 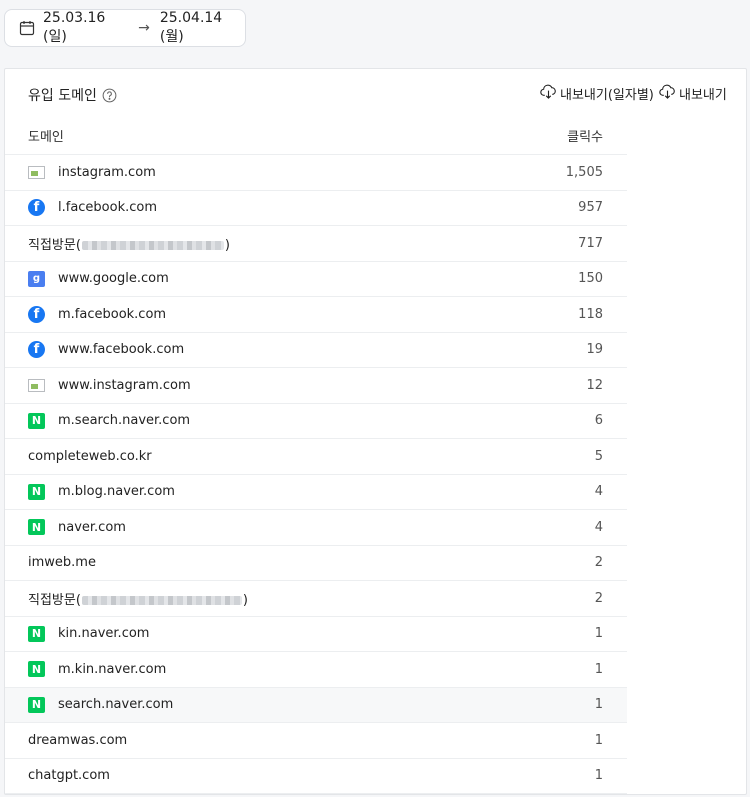 What do you see at coordinates (584, 172) in the screenshot?
I see `click-count: 1,505` at bounding box center [584, 172].